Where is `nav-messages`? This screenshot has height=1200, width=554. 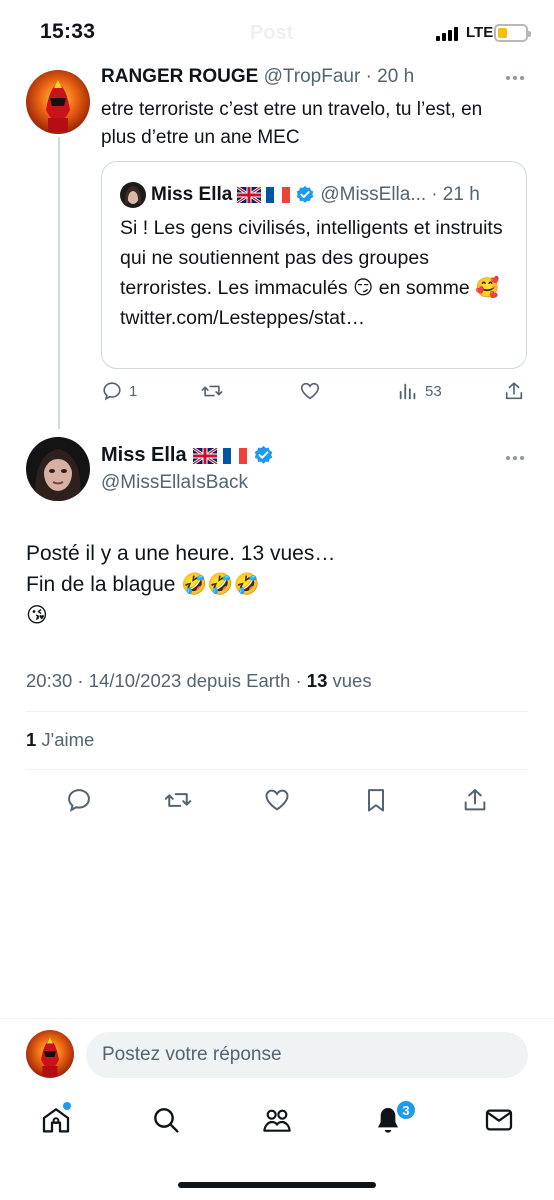 nav-messages is located at coordinates (499, 1120).